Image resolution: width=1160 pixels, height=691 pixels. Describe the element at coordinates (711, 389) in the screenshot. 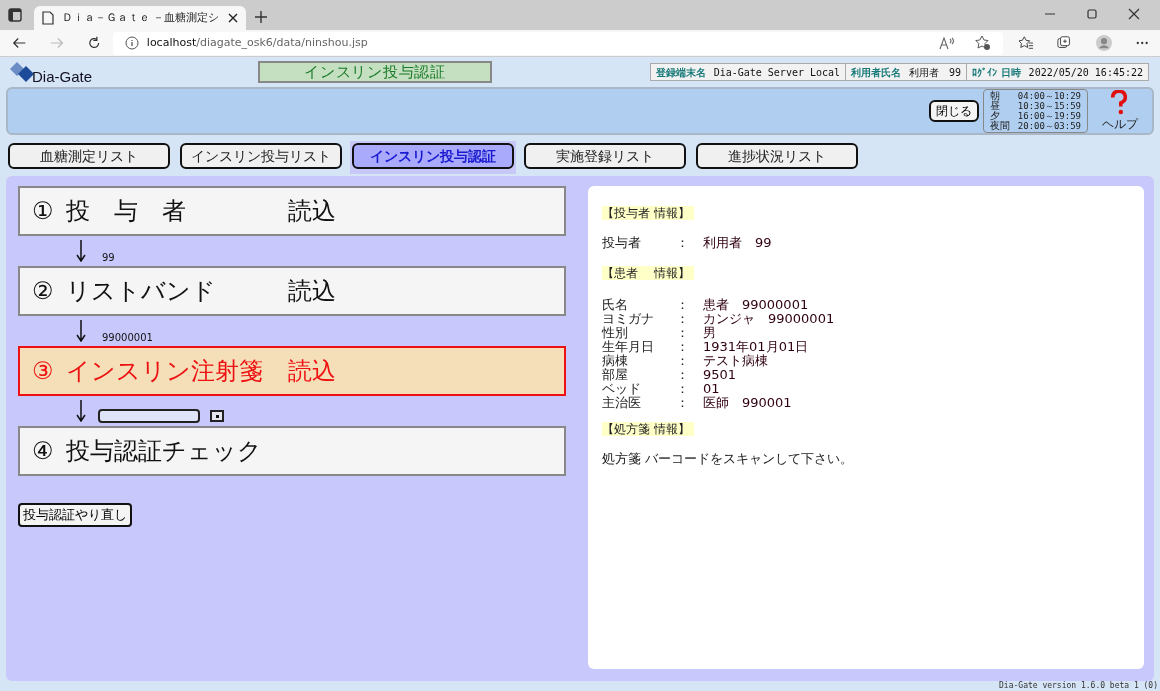

I see `field-value: 01` at that location.